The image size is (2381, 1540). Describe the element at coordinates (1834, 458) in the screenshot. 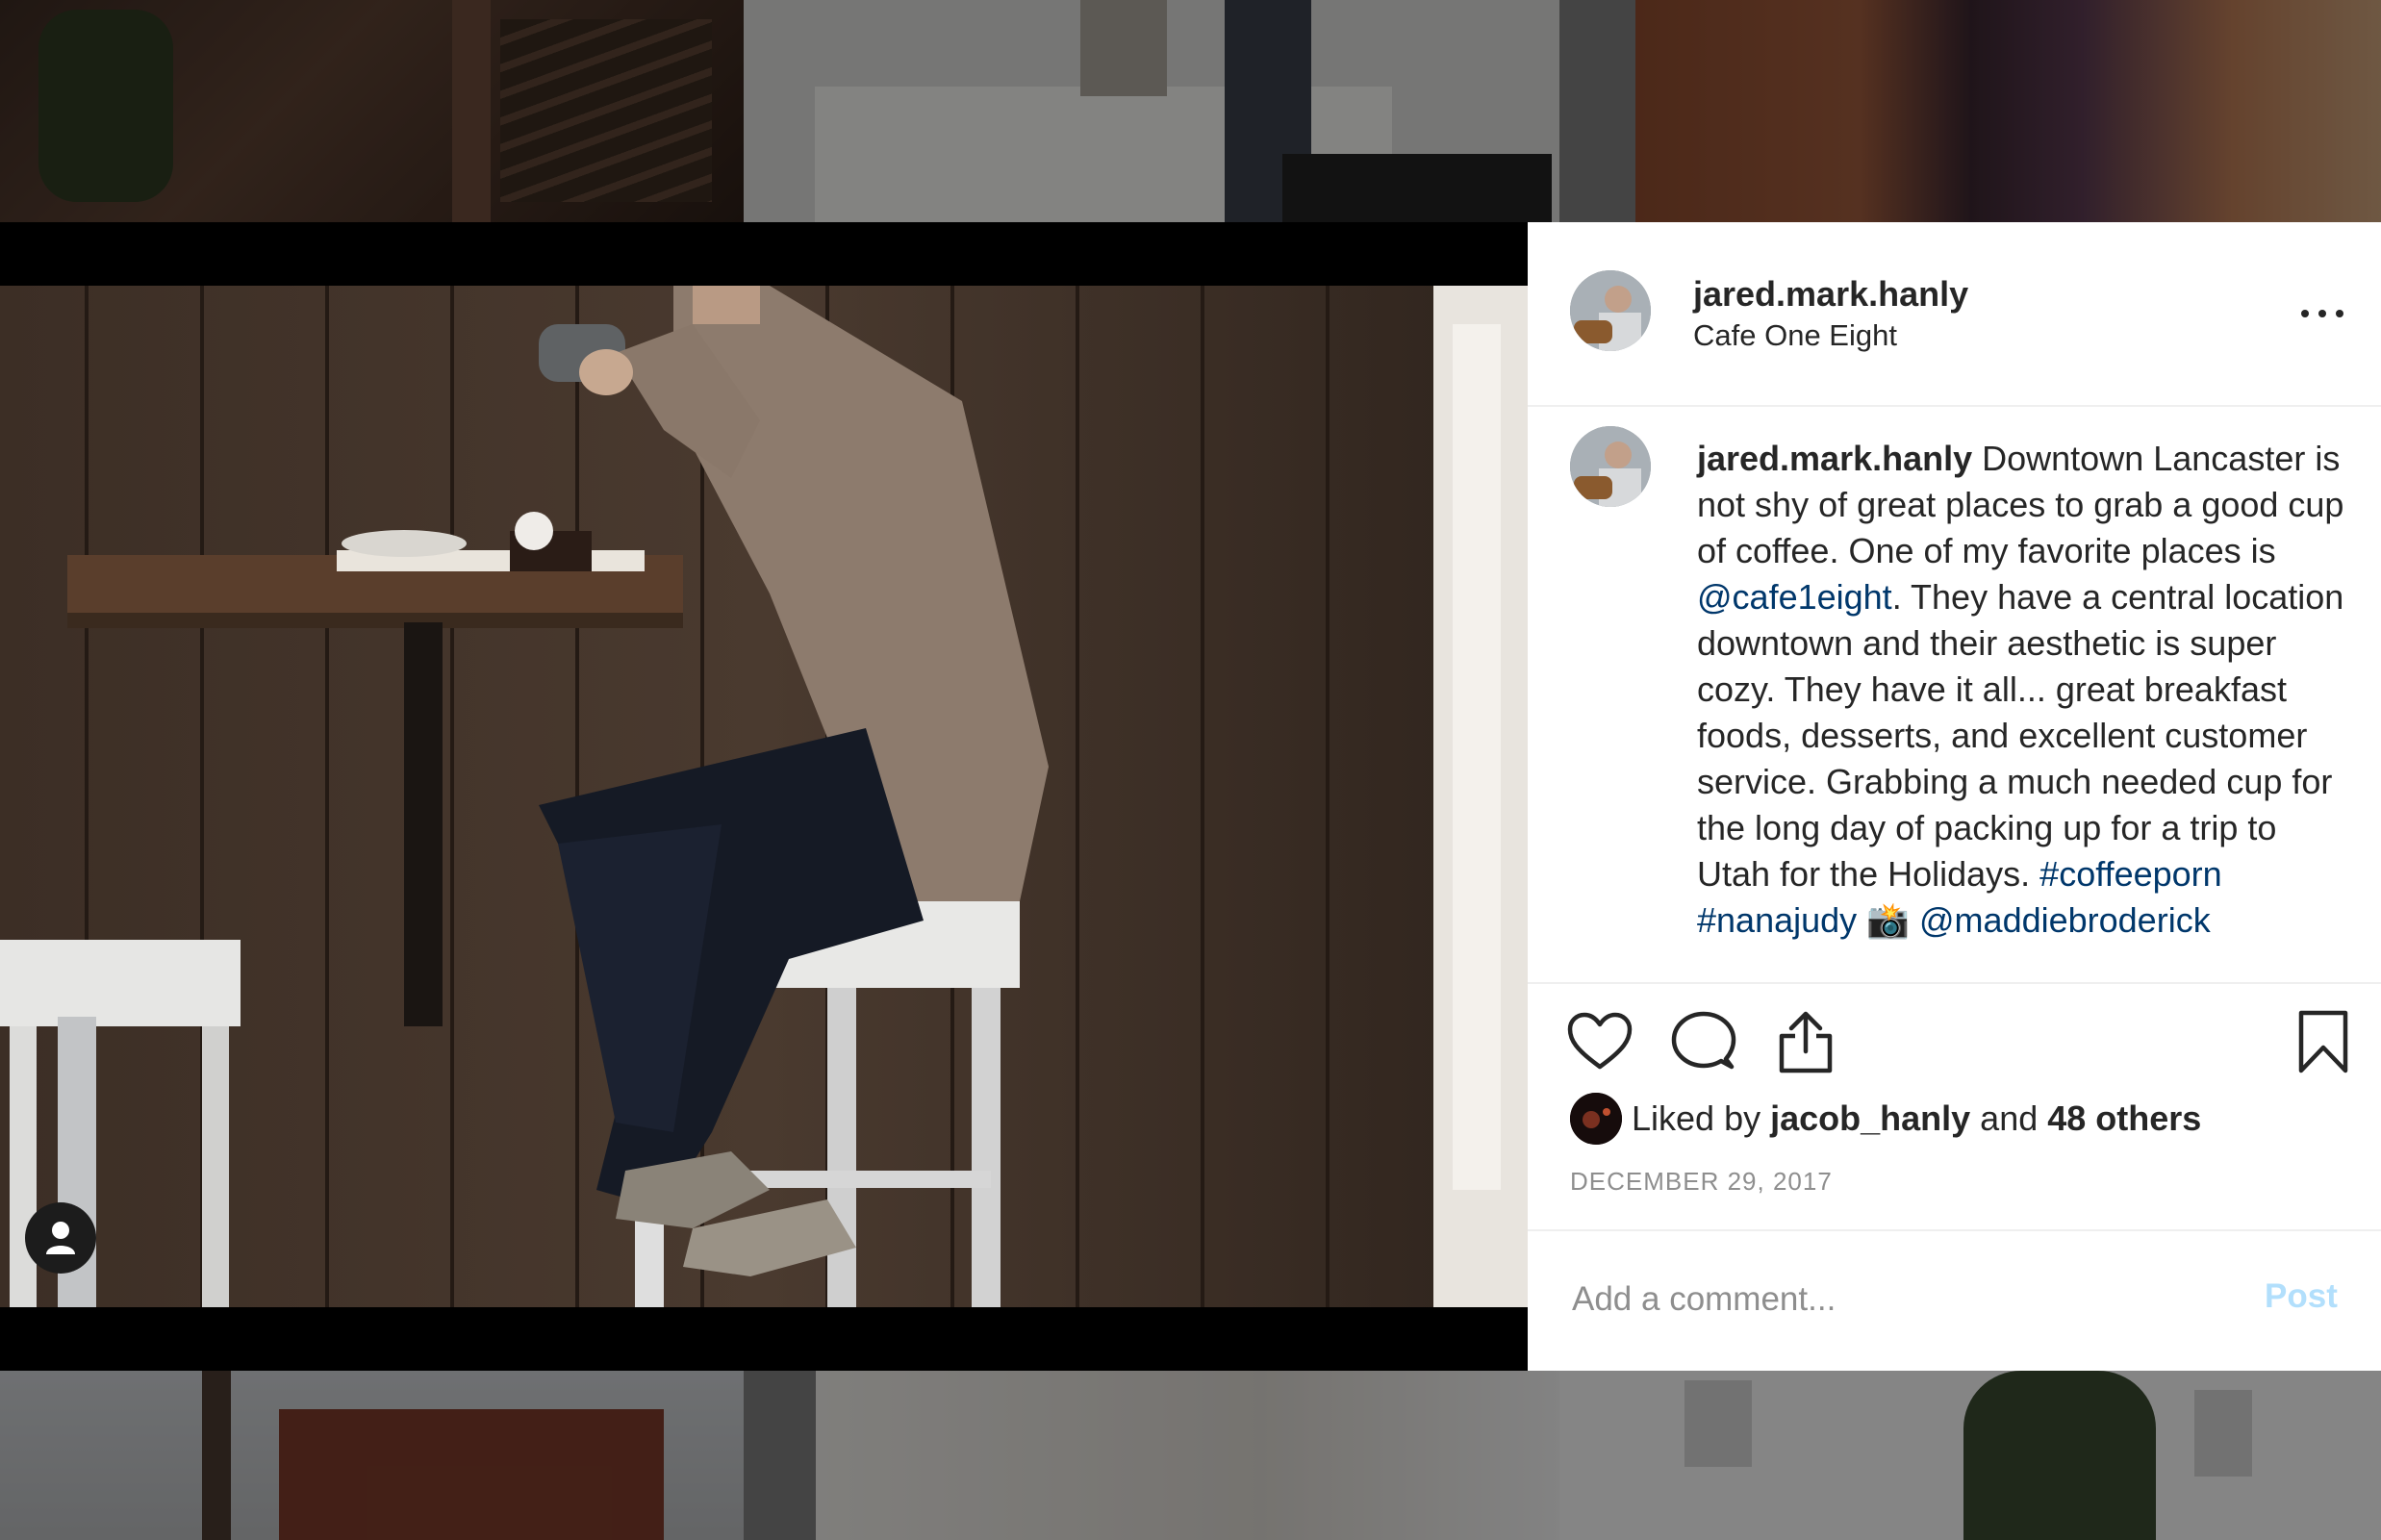

I see `caption-username: jared.mark.hanly` at that location.